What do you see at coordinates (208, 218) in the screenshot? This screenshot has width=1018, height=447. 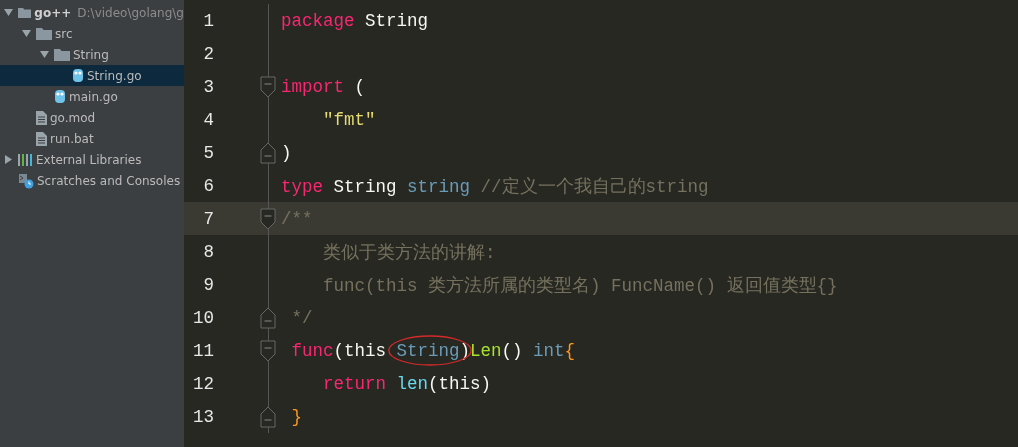 I see `line-number: 7` at bounding box center [208, 218].